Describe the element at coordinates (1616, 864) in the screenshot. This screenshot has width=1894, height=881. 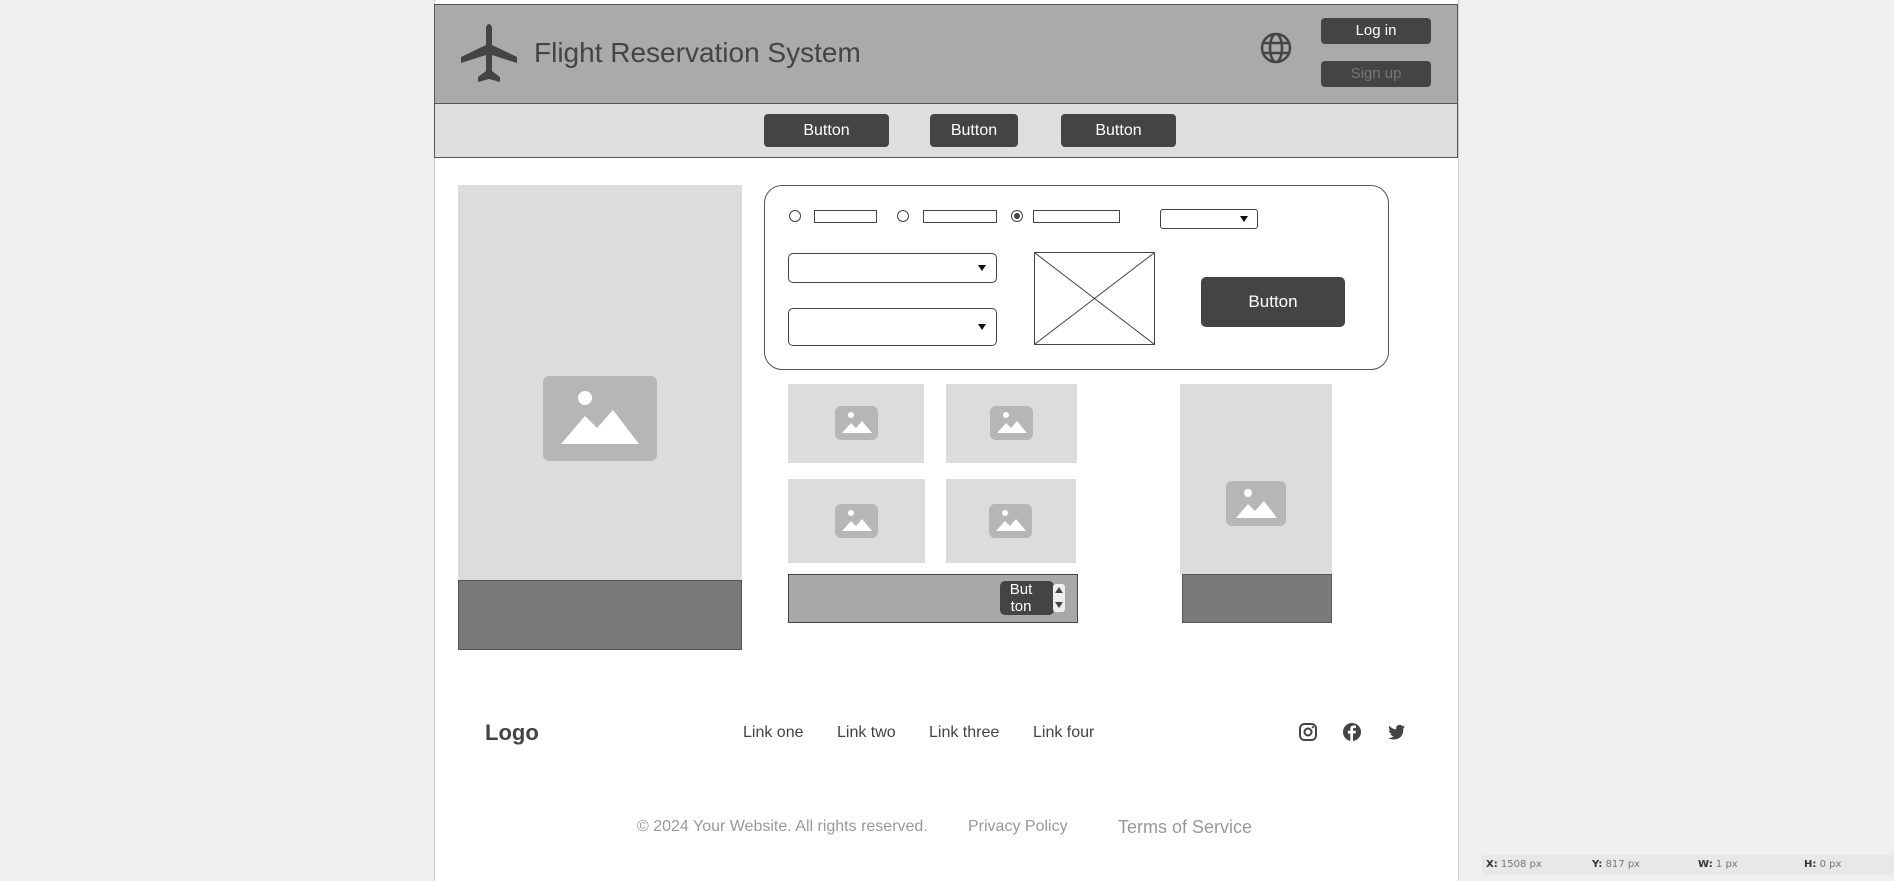
I see `status-y: Y: 817 px` at that location.